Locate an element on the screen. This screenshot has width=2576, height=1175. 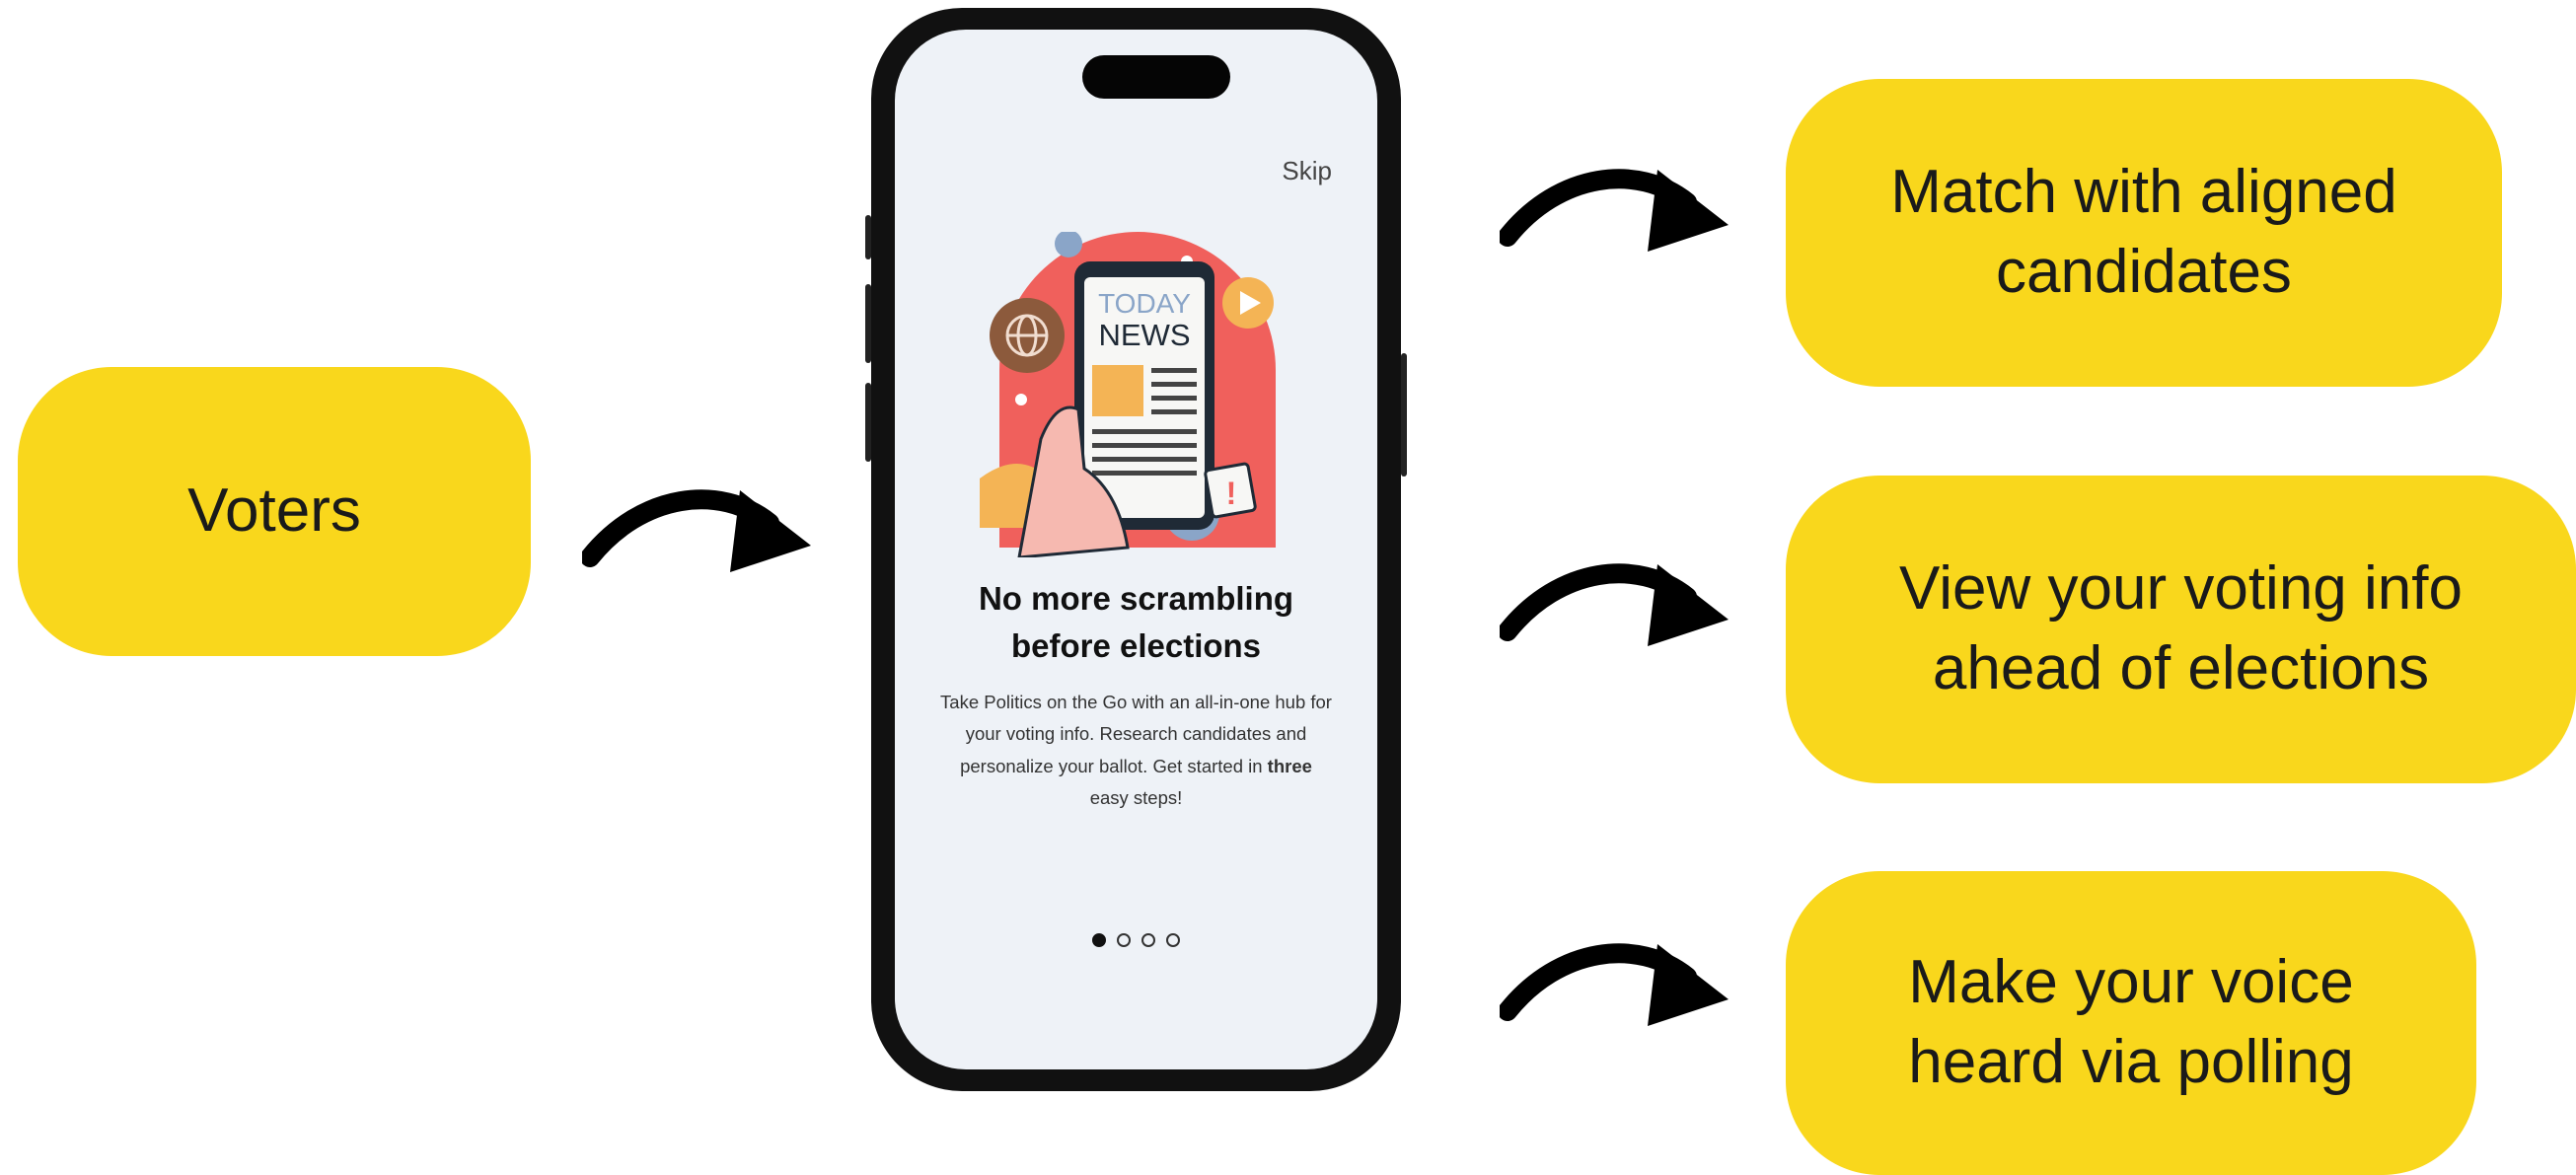
arrow-to-match-icon is located at coordinates (1614, 210).